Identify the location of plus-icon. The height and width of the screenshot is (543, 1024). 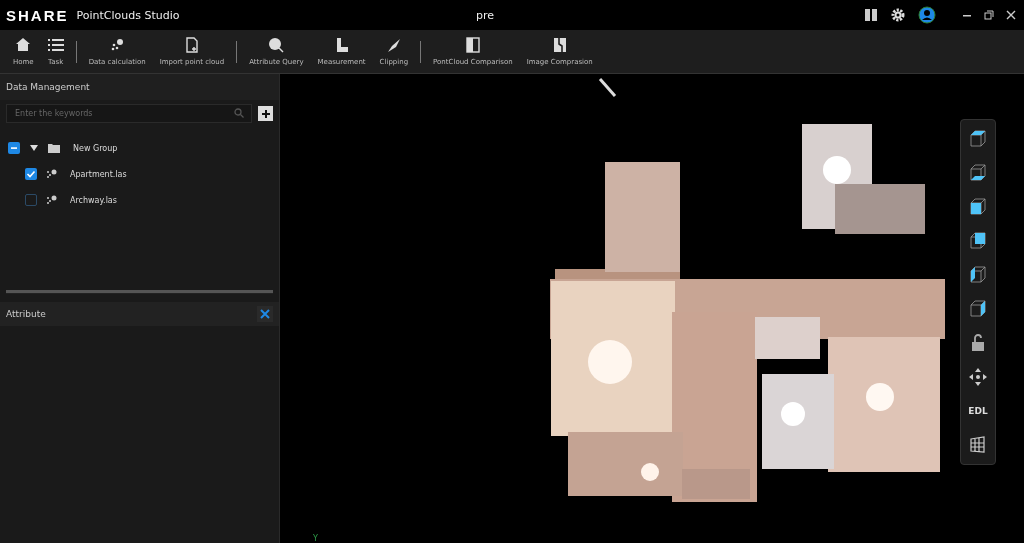
(265, 113).